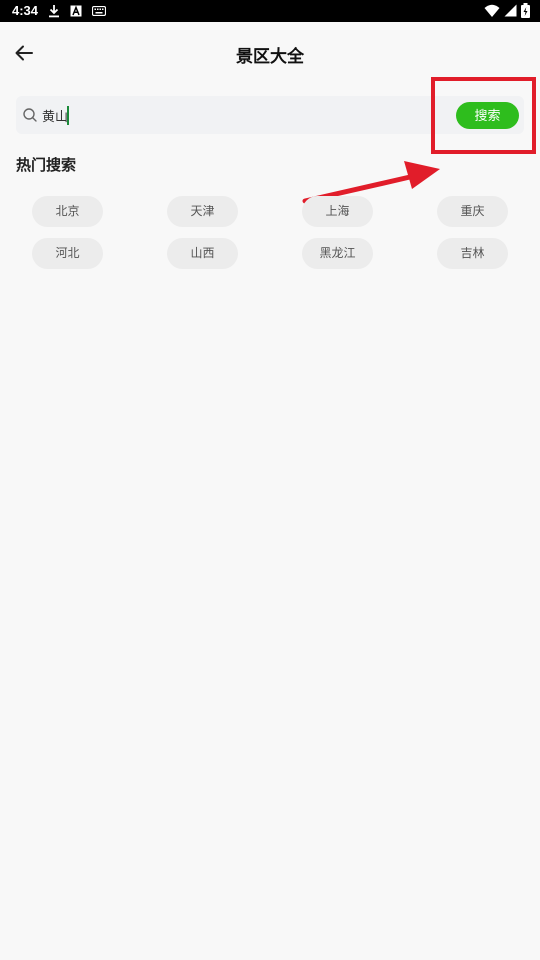  I want to click on hot-tag-hebei: 河北, so click(67, 253).